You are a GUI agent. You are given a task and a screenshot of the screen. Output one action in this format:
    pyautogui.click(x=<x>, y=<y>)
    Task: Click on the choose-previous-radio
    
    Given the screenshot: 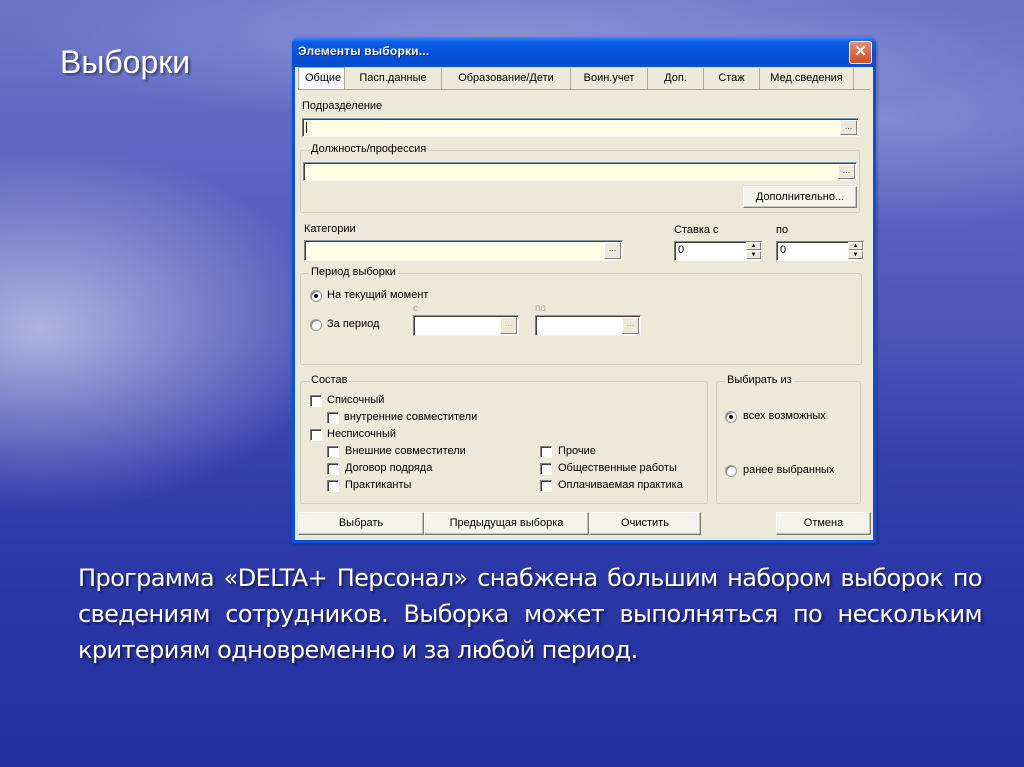 What is the action you would take?
    pyautogui.click(x=731, y=471)
    